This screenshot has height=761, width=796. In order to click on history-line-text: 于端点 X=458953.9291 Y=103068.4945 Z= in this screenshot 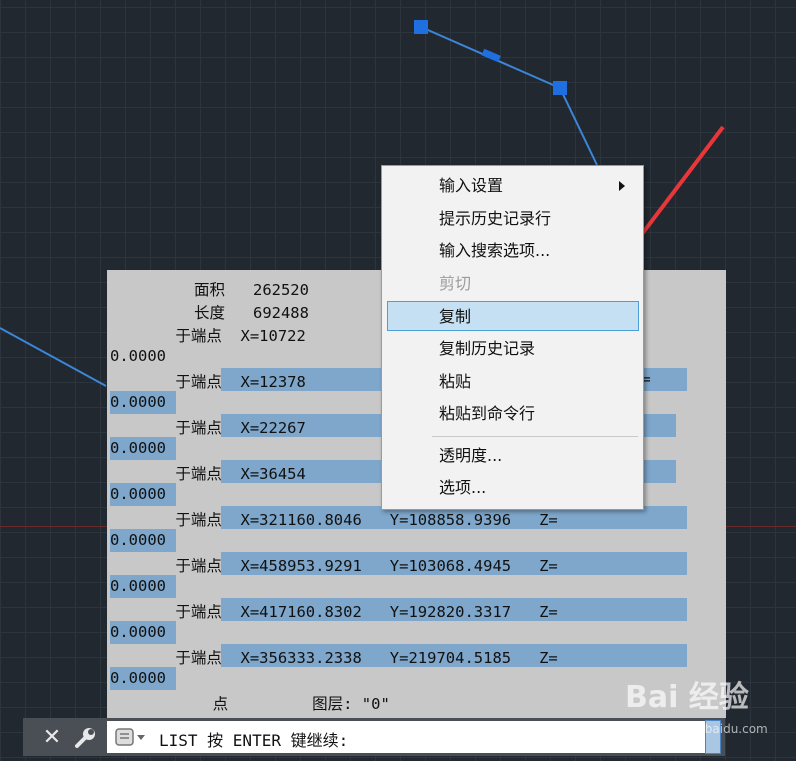, I will do `click(334, 566)`.